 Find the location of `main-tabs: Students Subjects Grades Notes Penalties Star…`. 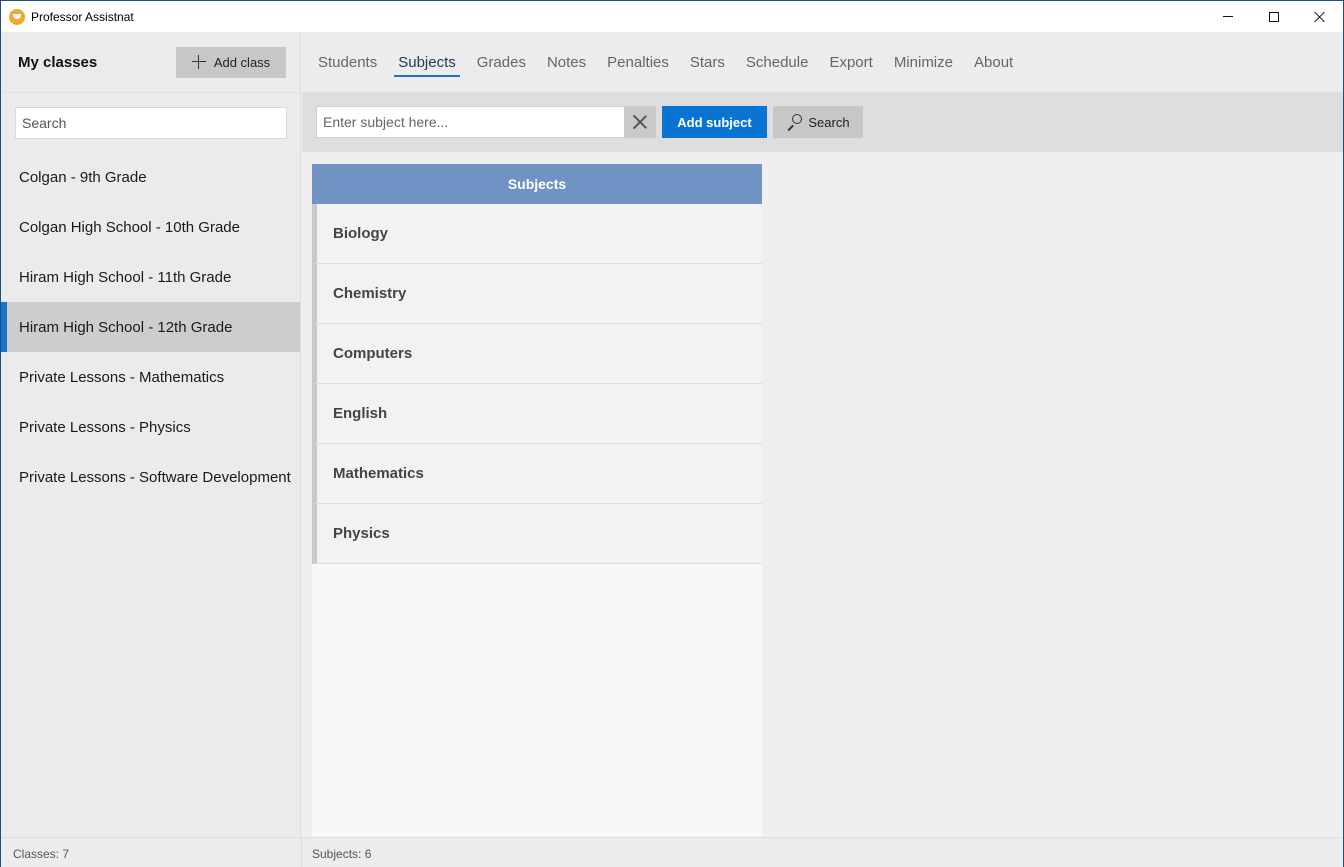

main-tabs: Students Subjects Grades Notes Penalties Star… is located at coordinates (822, 62).